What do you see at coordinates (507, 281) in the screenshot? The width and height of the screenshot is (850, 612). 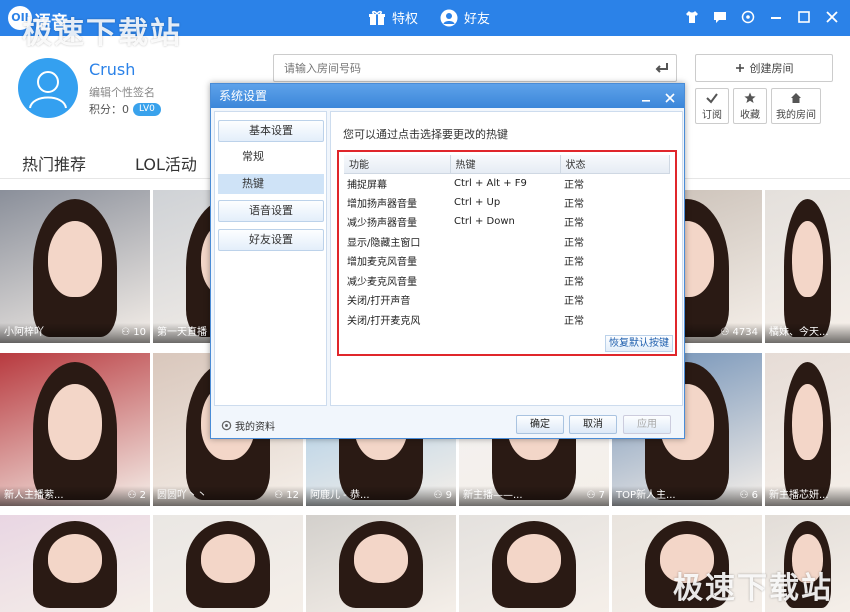 I see `table-row: 减少麦克风音量 正常` at bounding box center [507, 281].